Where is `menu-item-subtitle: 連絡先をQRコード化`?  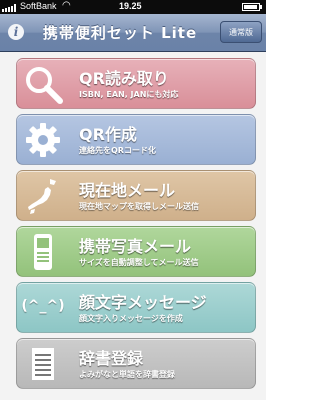 menu-item-subtitle: 連絡先をQRコード化 is located at coordinates (117, 150).